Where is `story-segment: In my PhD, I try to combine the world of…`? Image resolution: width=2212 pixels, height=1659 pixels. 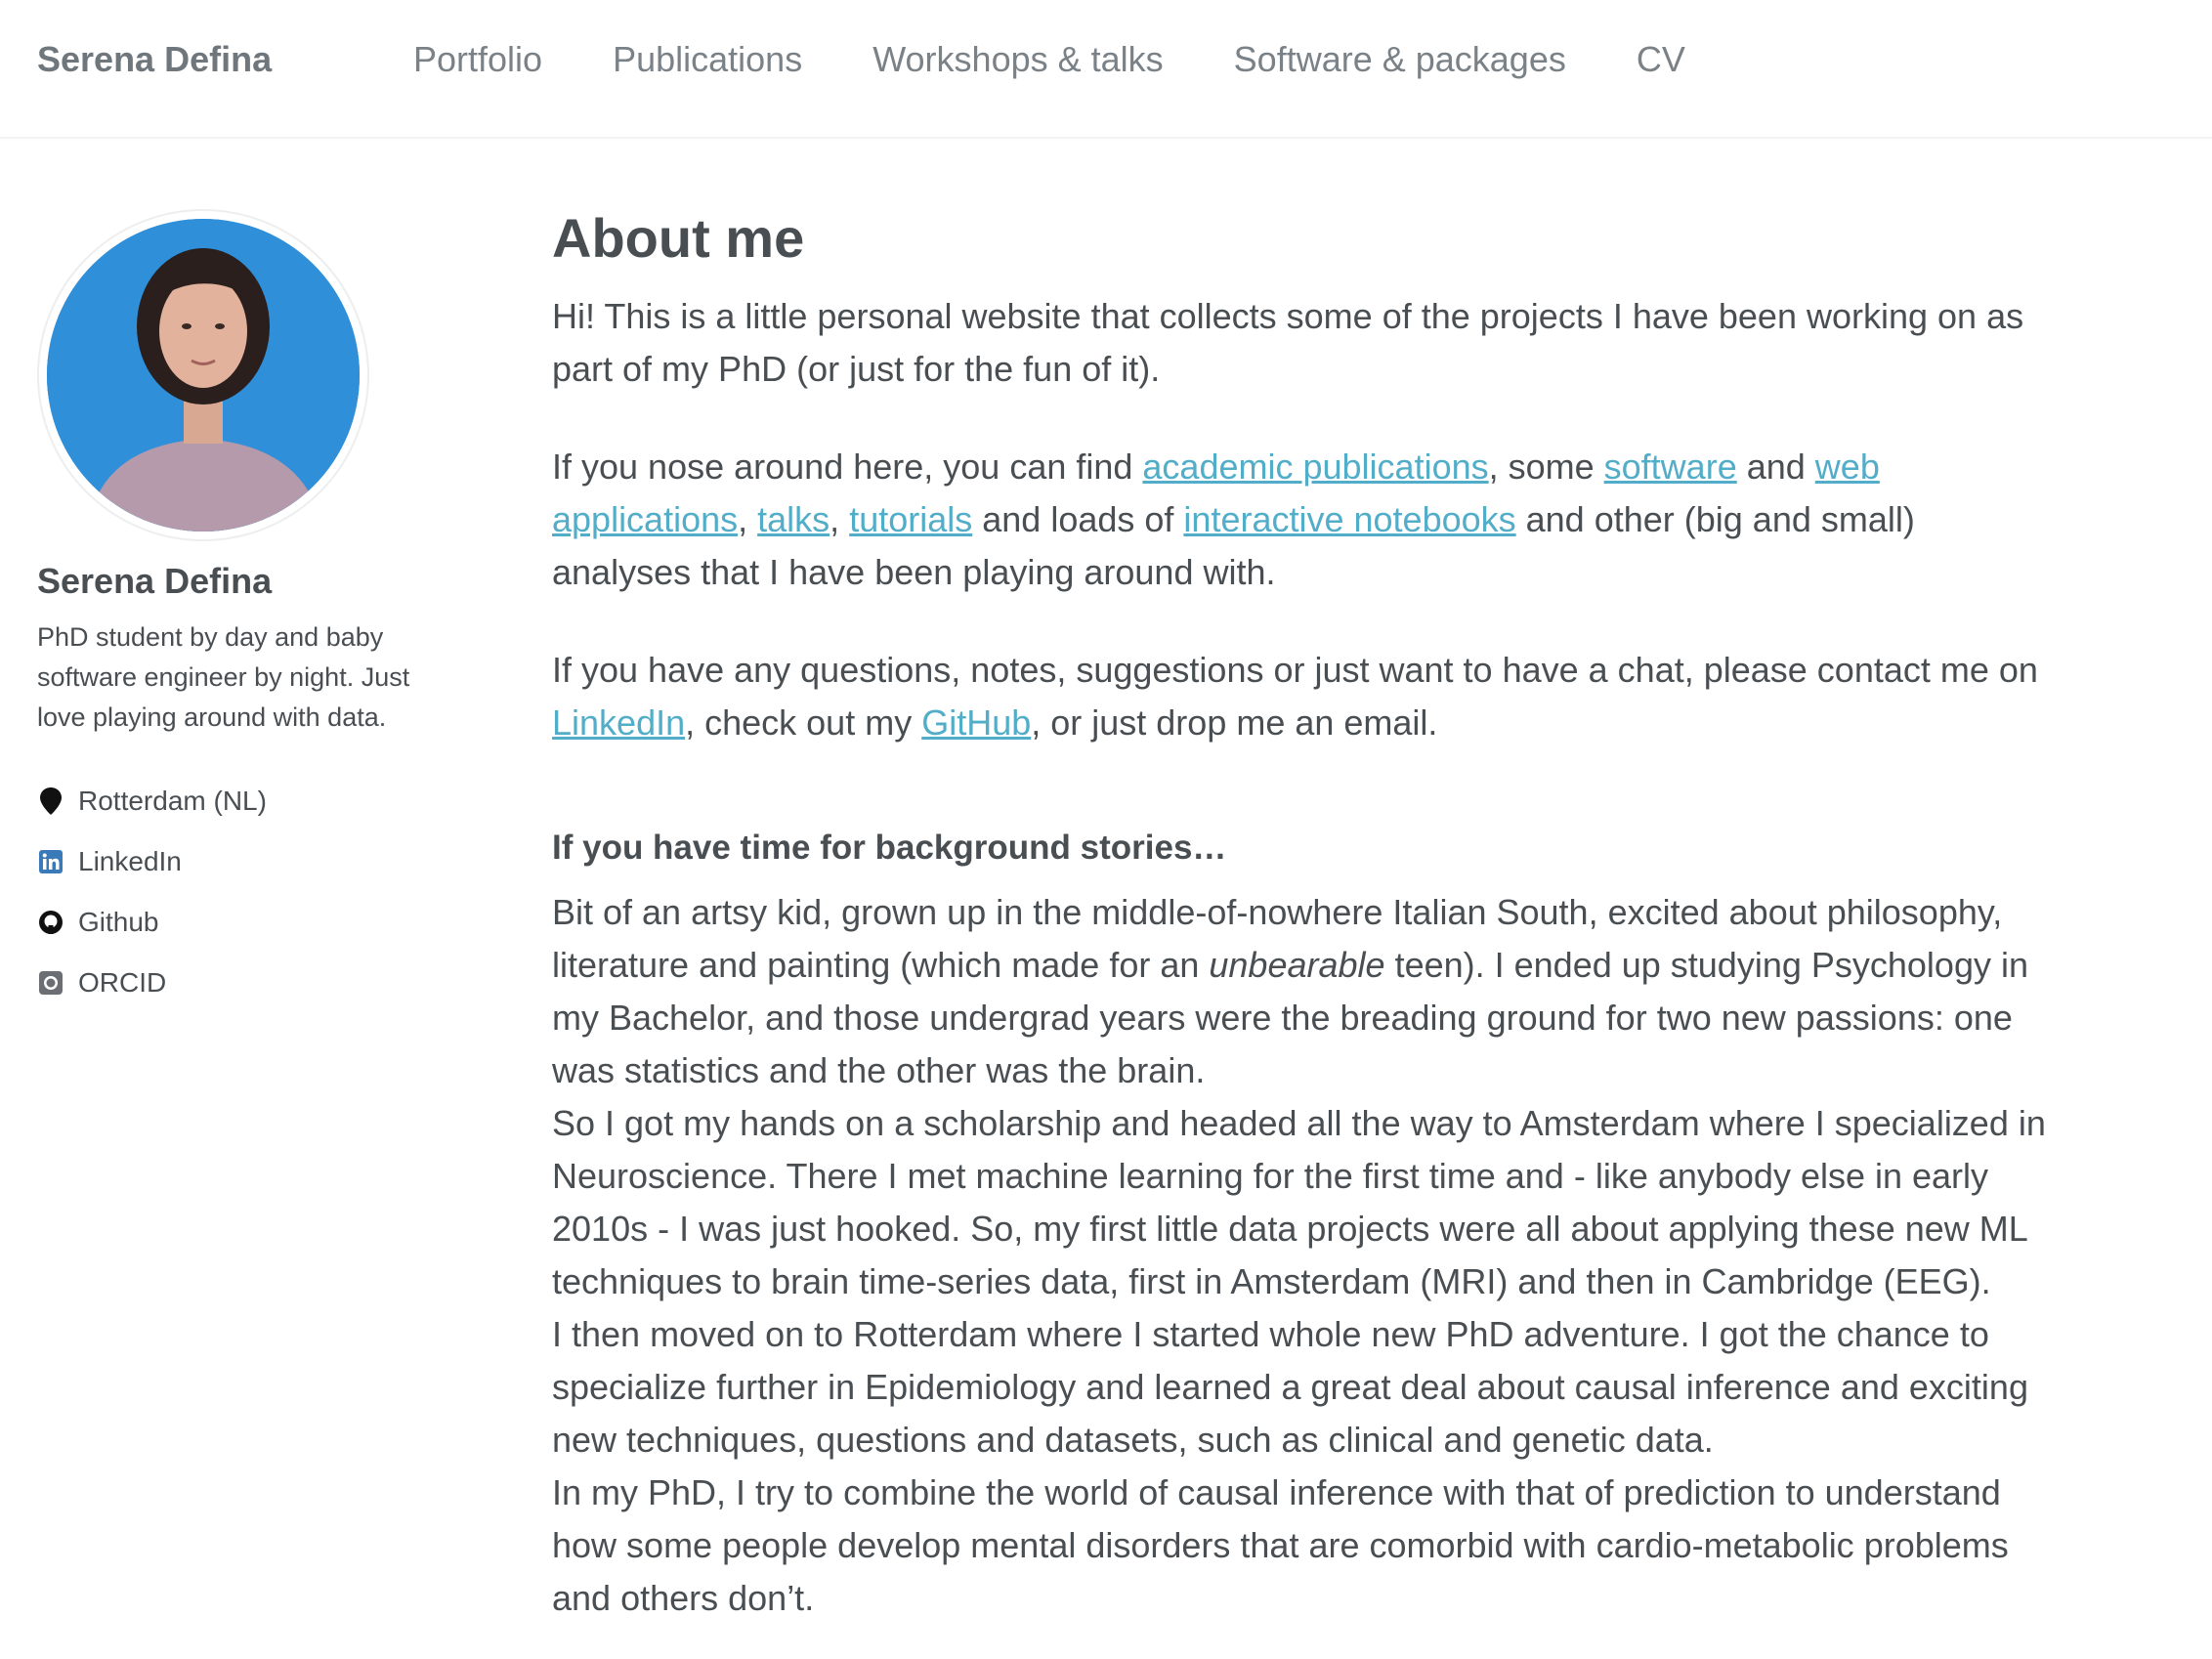 story-segment: In my PhD, I try to combine the world of… is located at coordinates (1280, 1545).